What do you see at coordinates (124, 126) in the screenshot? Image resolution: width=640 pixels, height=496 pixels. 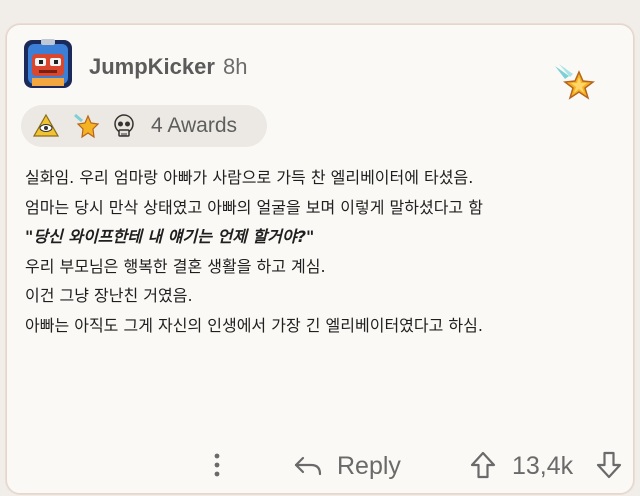 I see `skull-award-icon` at bounding box center [124, 126].